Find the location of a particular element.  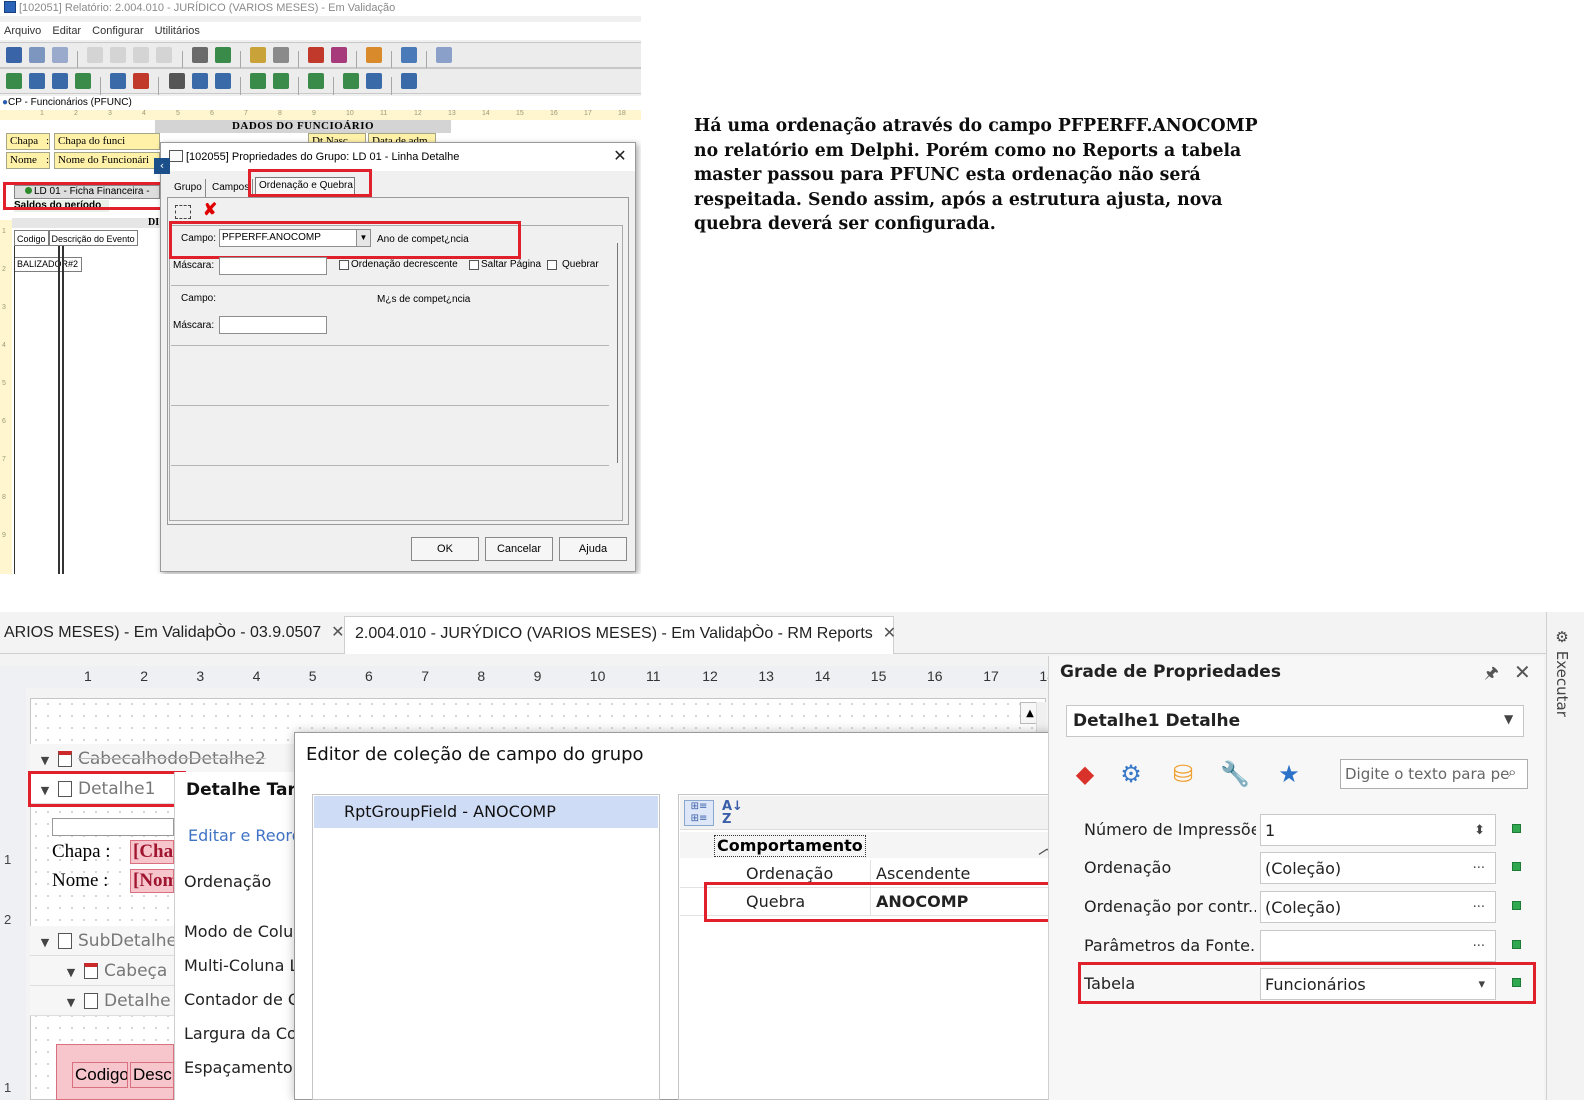

add-field-icon is located at coordinates (183, 212).